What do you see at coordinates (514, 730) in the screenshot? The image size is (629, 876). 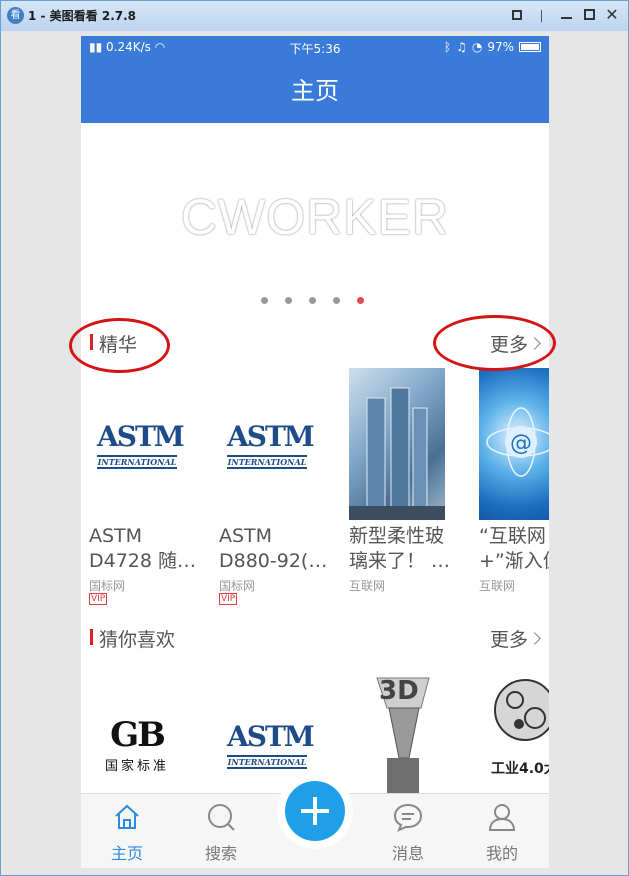 I see `industry-40-image: 工业4.0大` at bounding box center [514, 730].